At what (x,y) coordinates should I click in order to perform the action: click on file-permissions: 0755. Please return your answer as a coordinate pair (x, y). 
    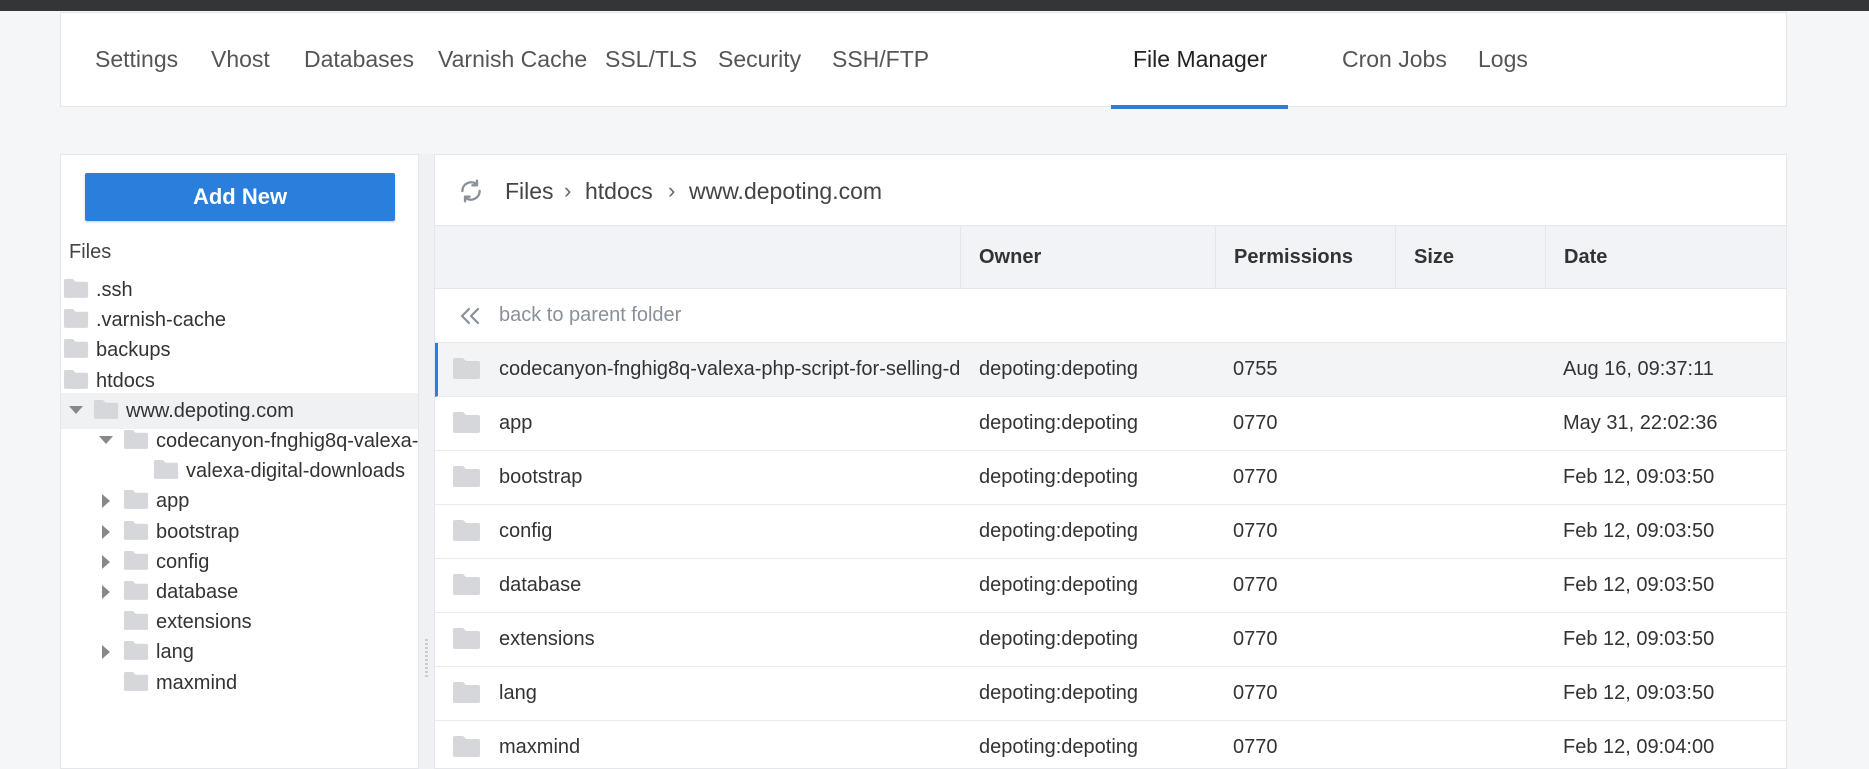
    Looking at the image, I should click on (1255, 369).